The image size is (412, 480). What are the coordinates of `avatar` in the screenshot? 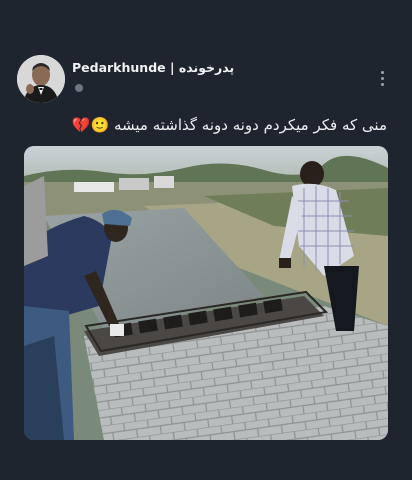 It's located at (41, 79).